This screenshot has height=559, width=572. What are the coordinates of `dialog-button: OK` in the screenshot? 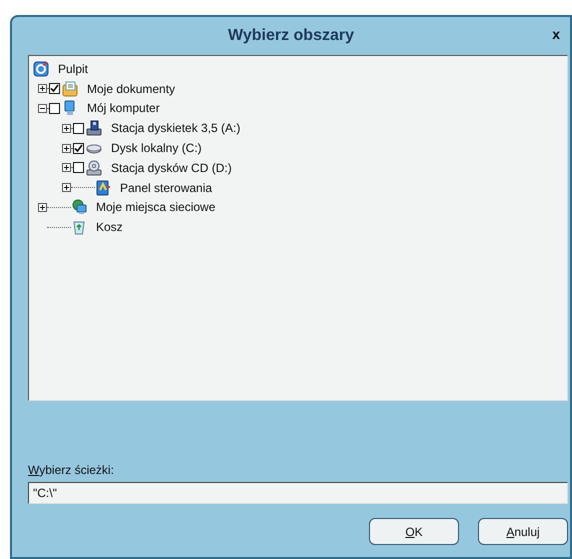 It's located at (414, 531).